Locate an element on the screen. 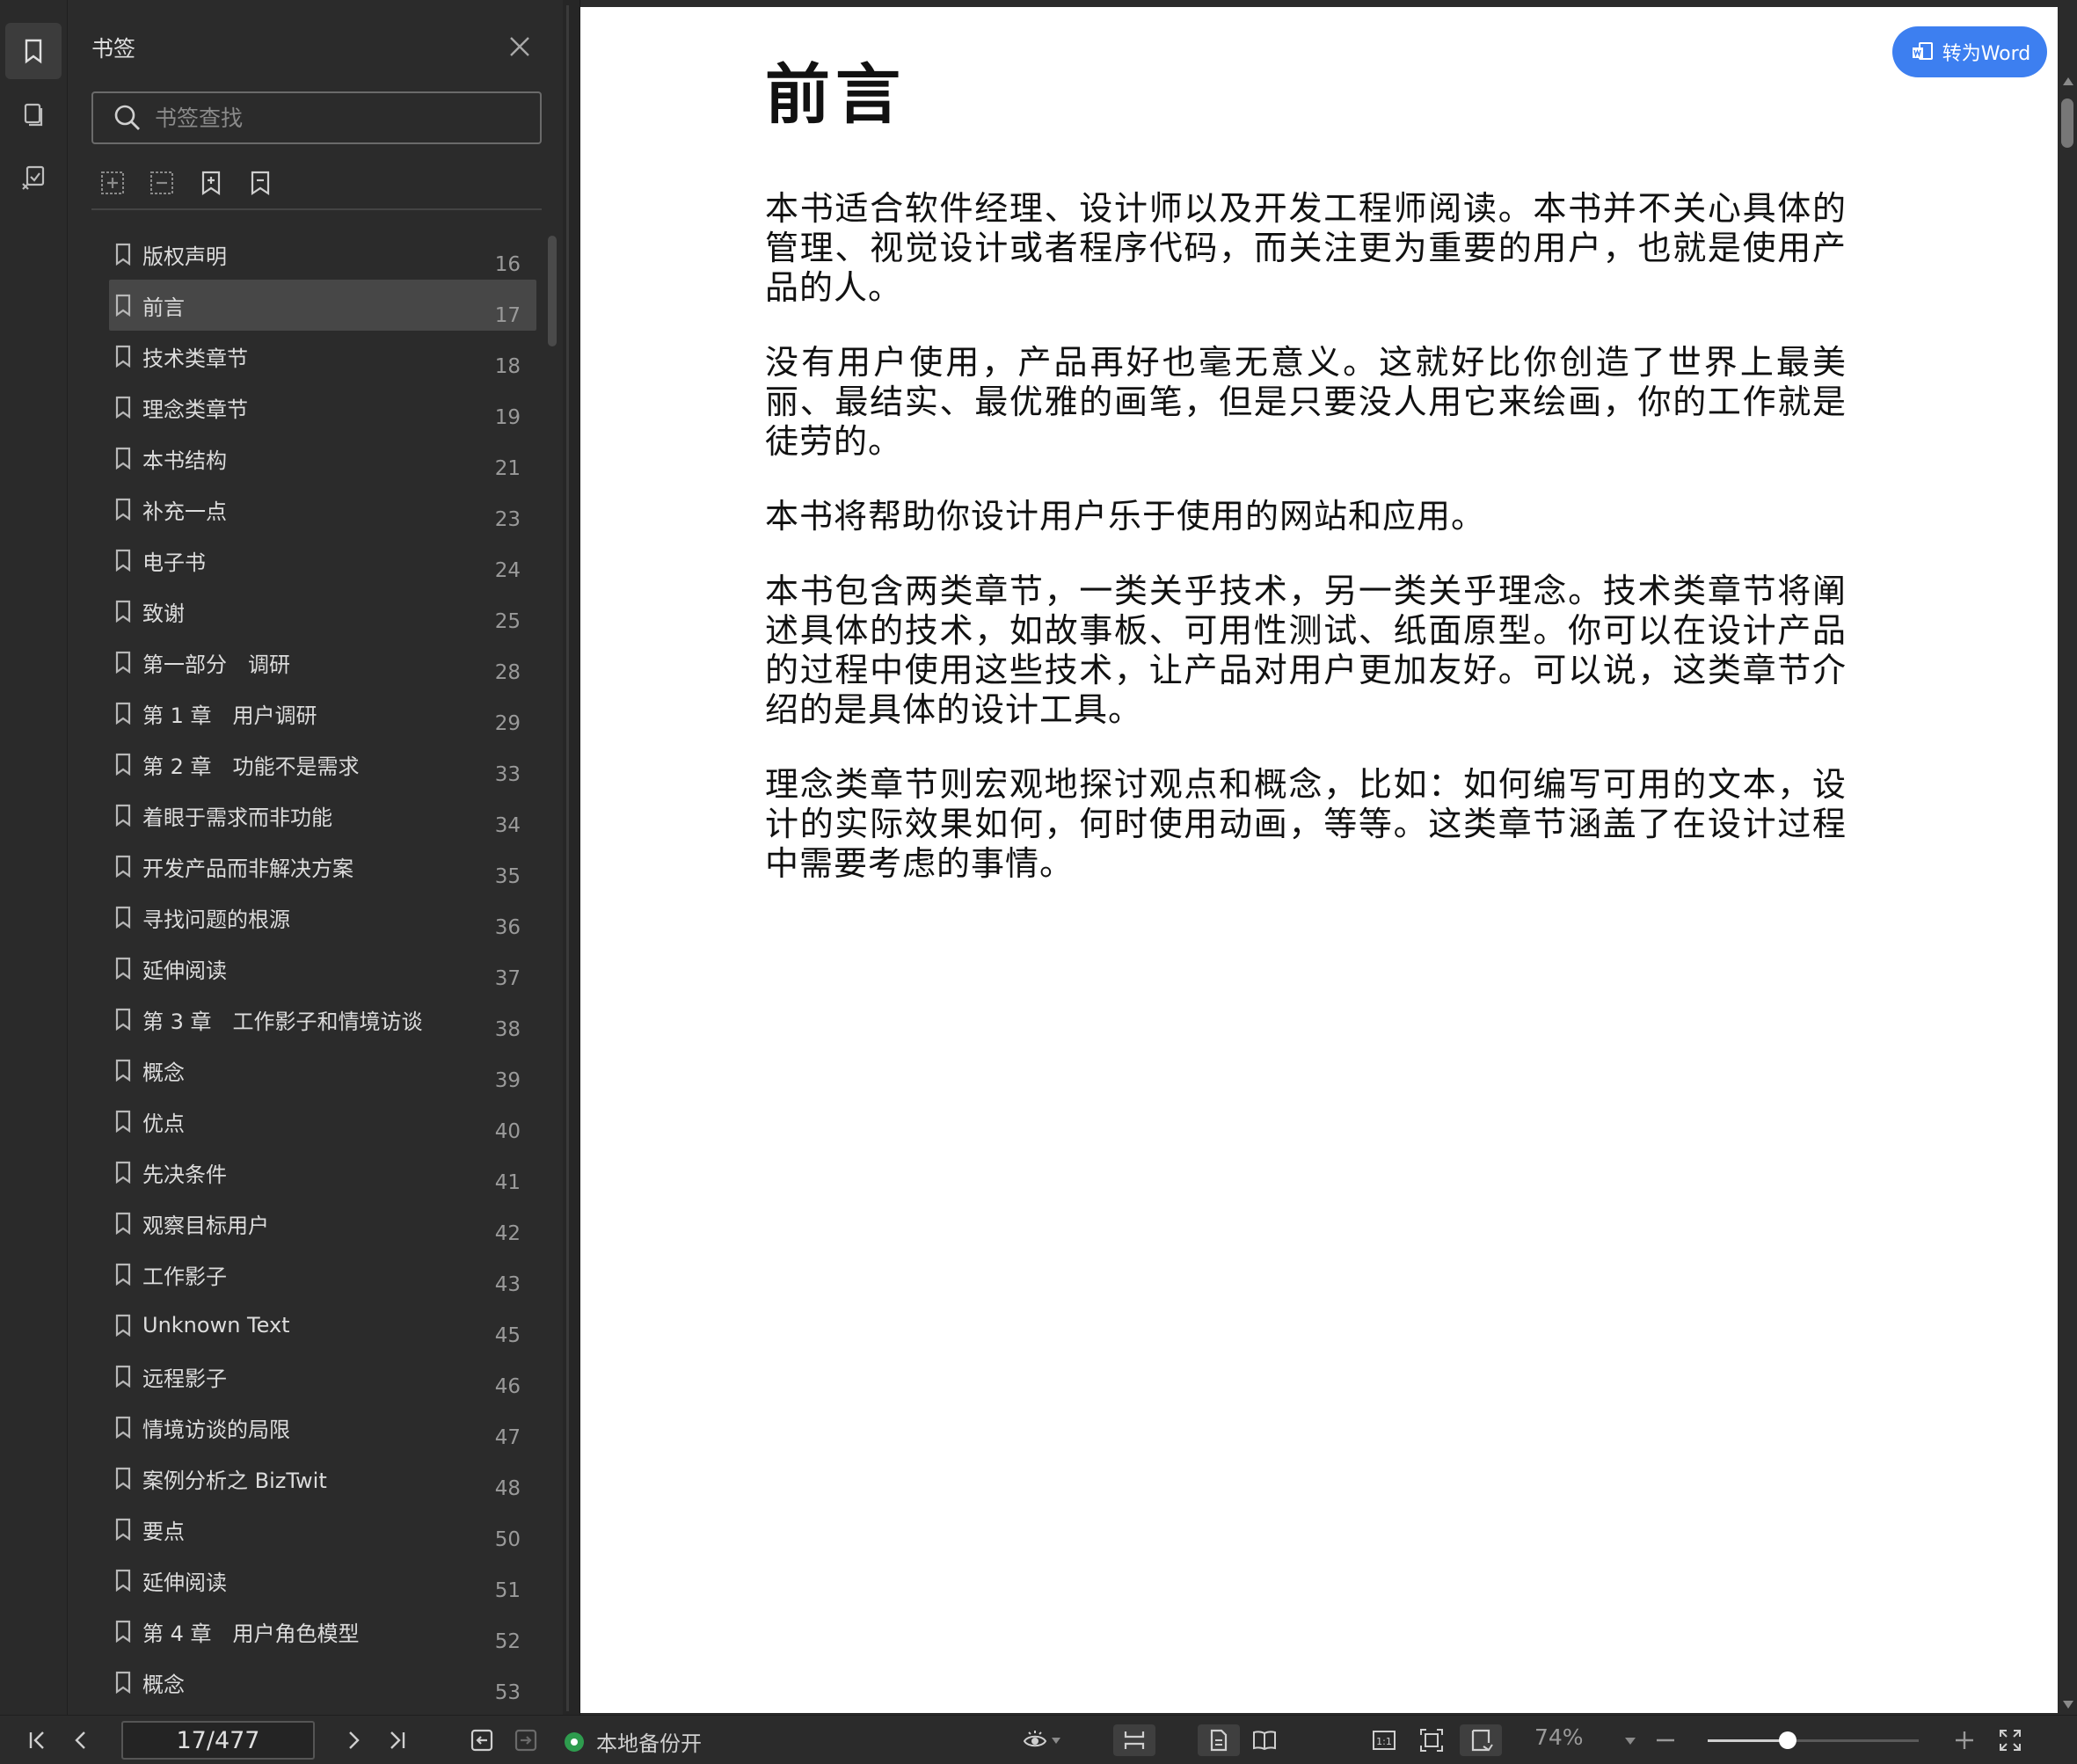  bookmark-page-number: 46 is located at coordinates (507, 1386).